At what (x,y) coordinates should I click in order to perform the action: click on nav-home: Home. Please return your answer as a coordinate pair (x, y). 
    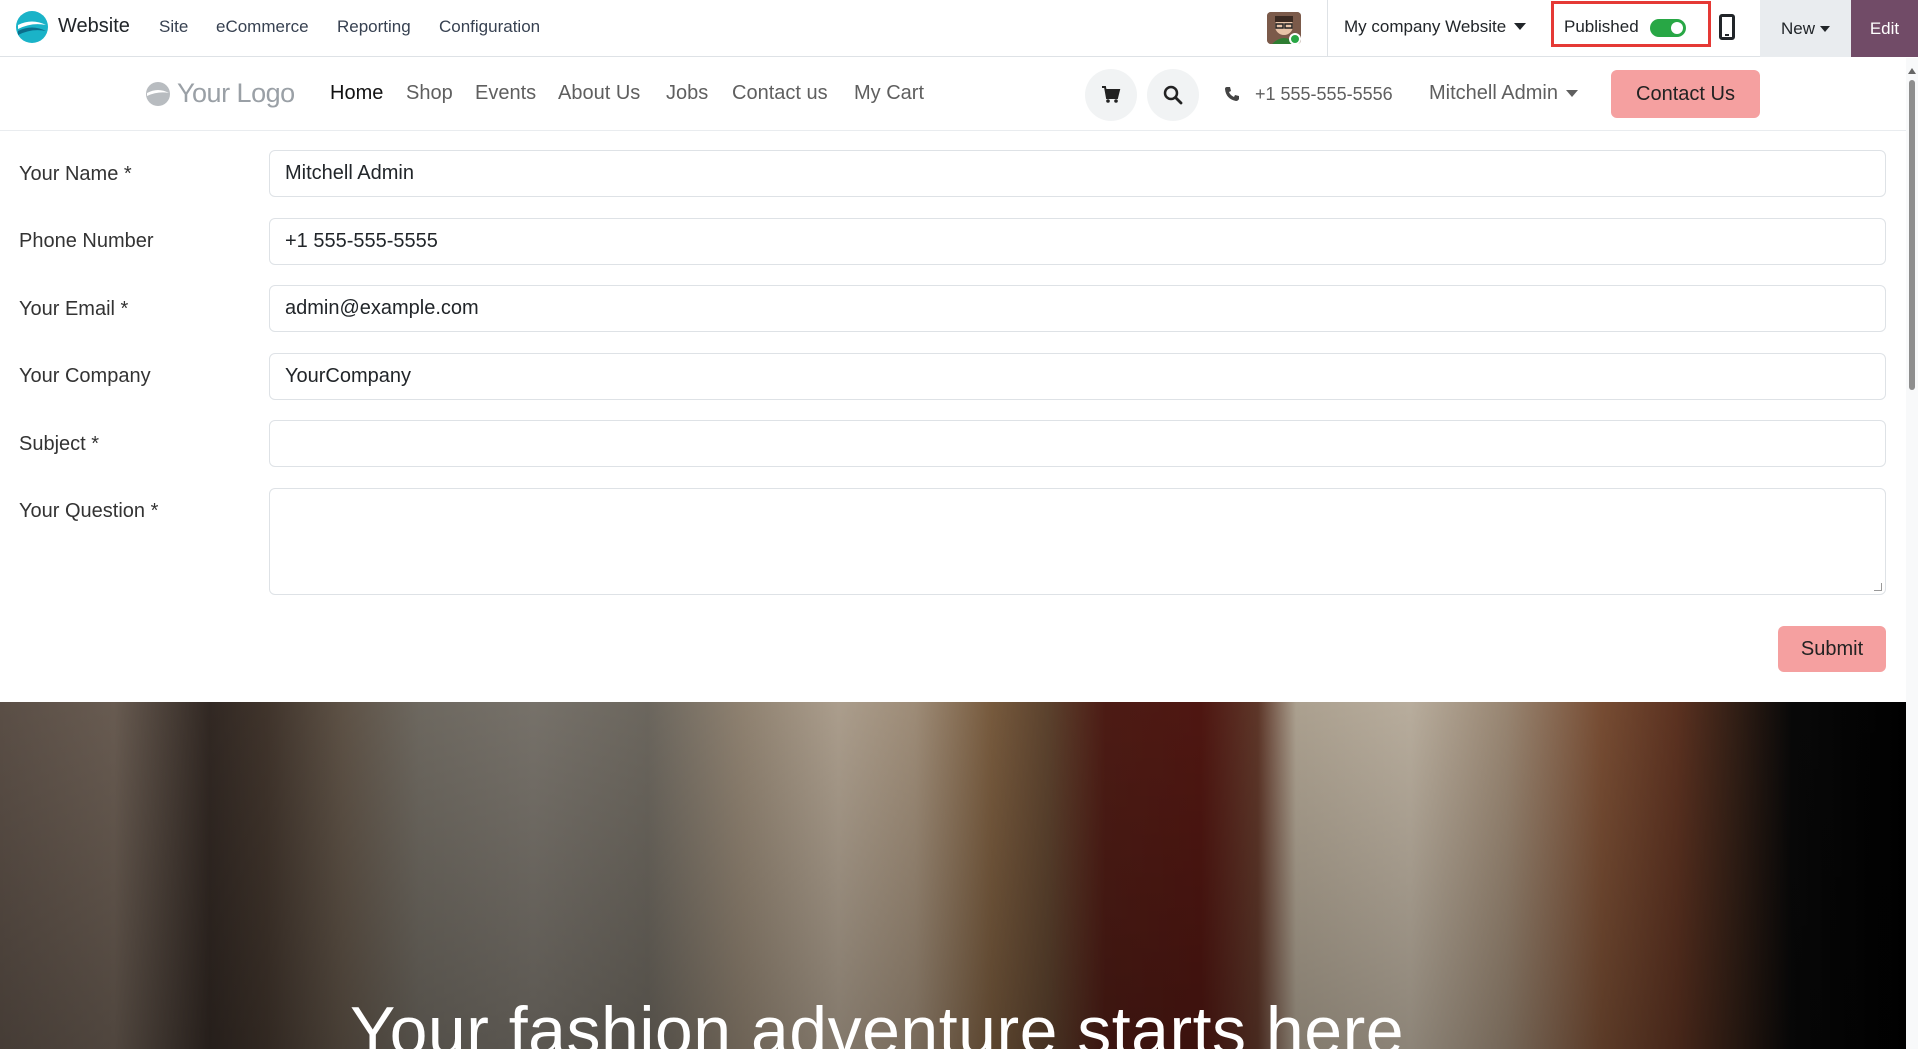
    Looking at the image, I should click on (356, 93).